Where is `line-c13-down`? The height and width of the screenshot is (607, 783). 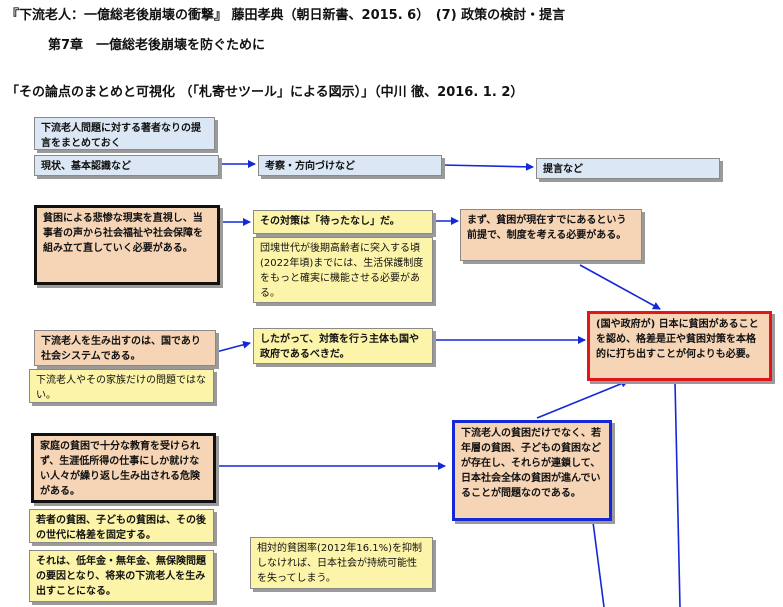
line-c13-down is located at coordinates (598, 564).